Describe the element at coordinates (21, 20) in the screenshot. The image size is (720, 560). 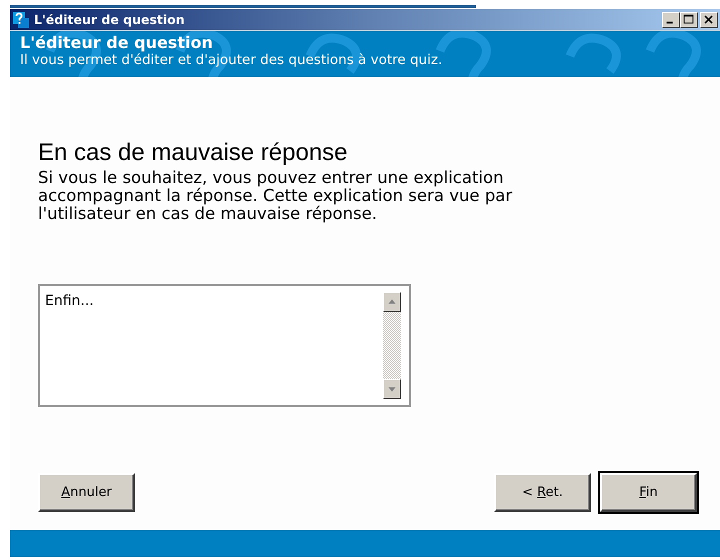
I see `question-mark-icon` at that location.